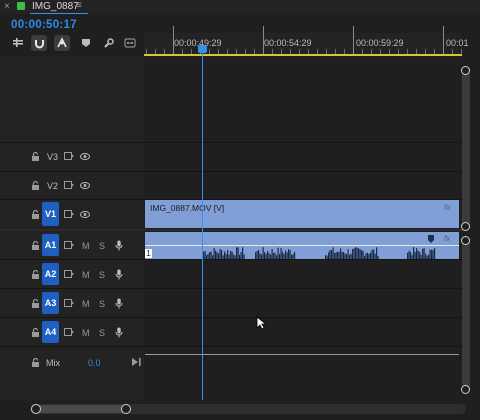  Describe the element at coordinates (303, 55) in the screenshot. I see `work-area-bar` at that location.